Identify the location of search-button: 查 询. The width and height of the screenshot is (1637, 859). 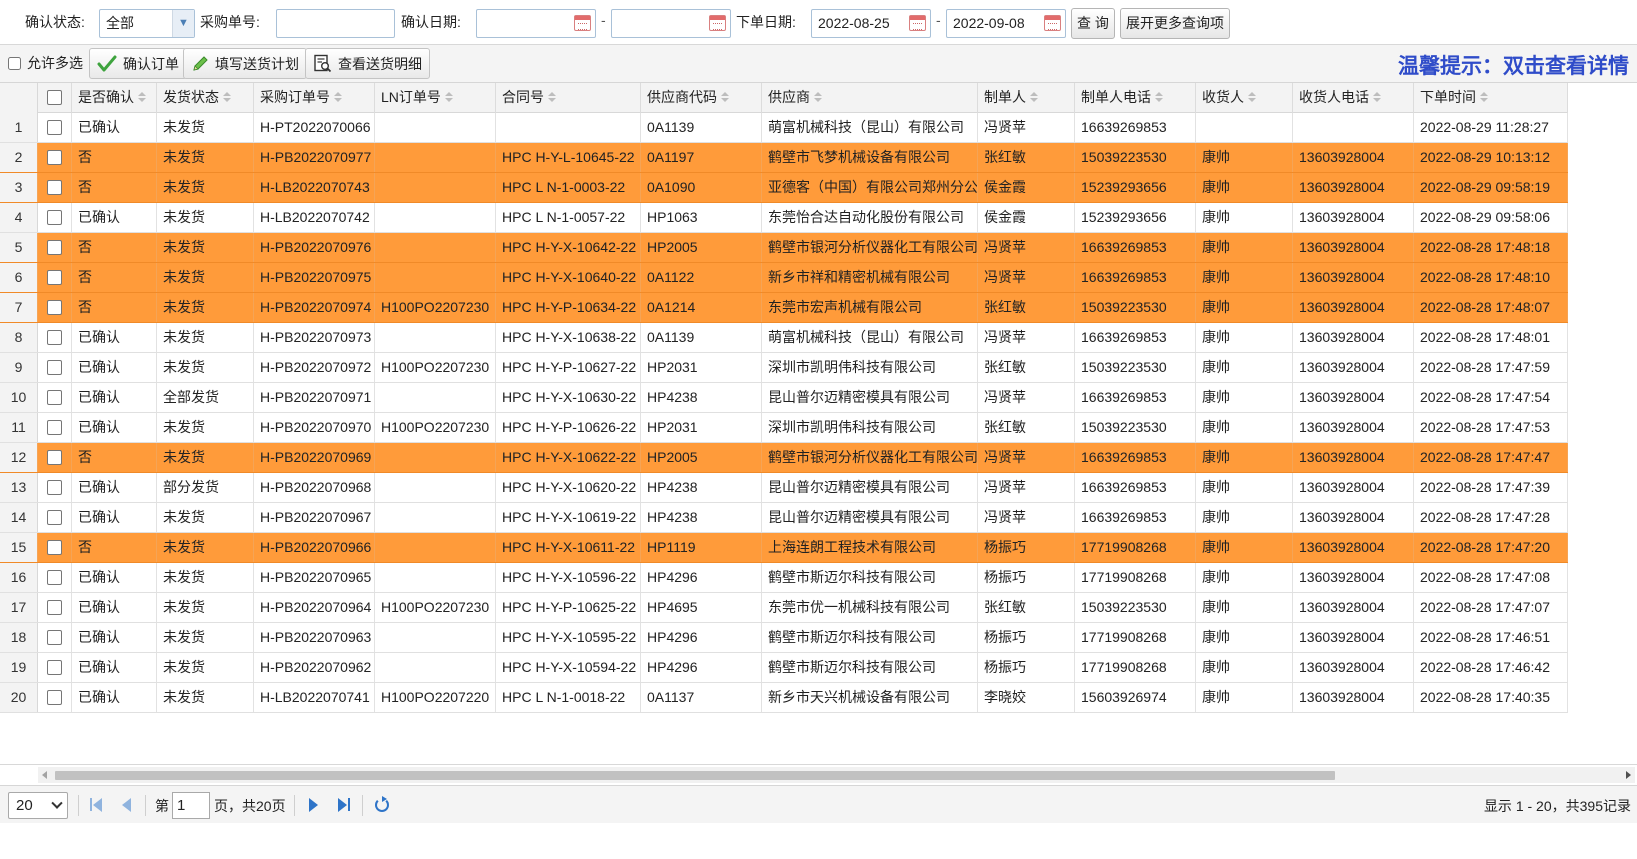
(1093, 23).